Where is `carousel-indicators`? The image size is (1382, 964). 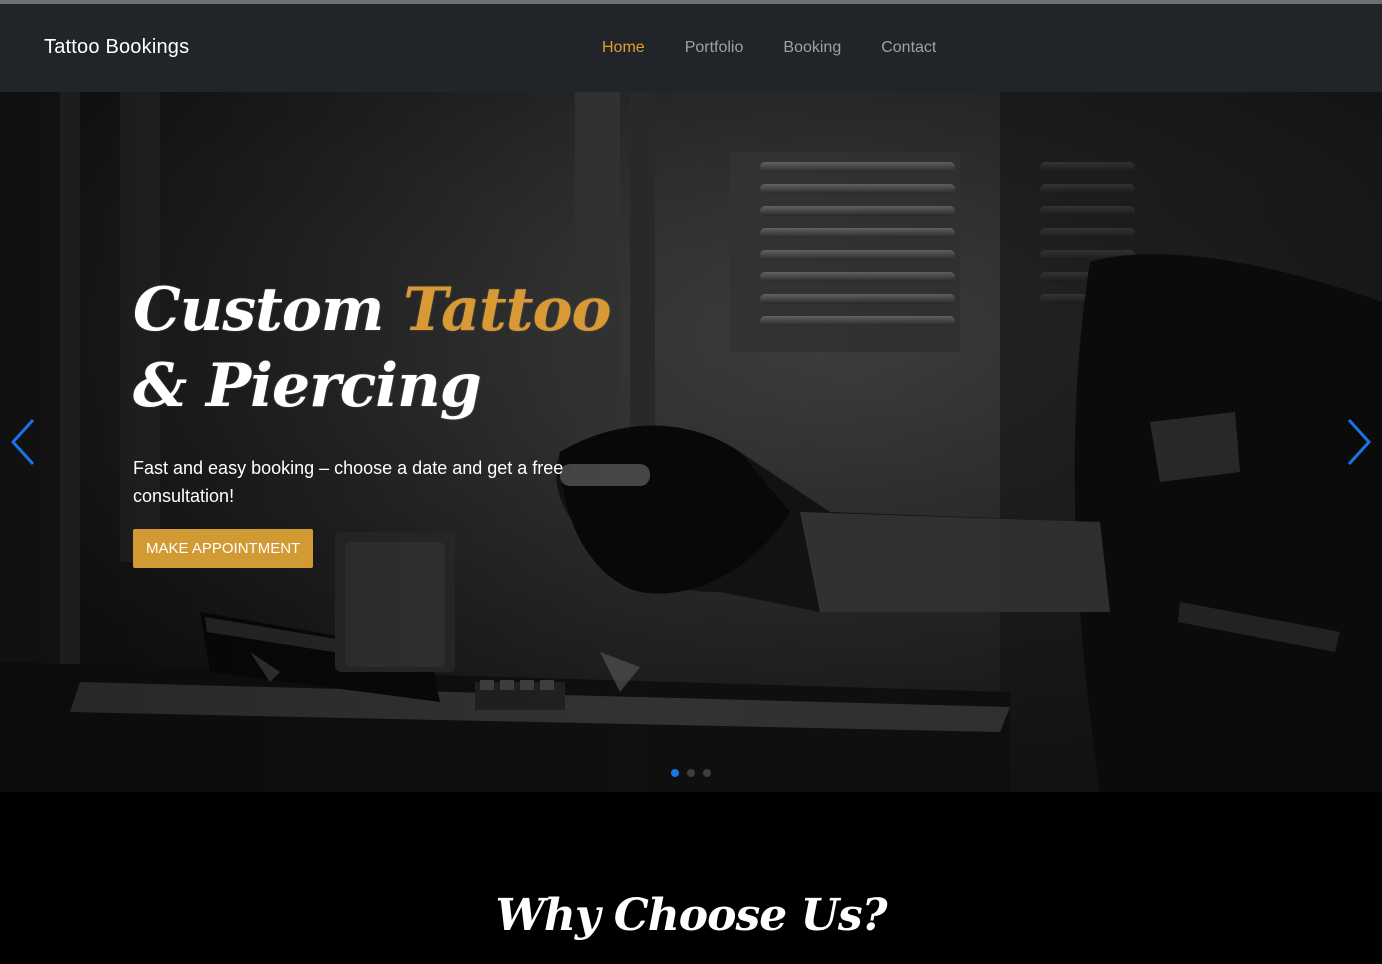
carousel-indicators is located at coordinates (691, 773).